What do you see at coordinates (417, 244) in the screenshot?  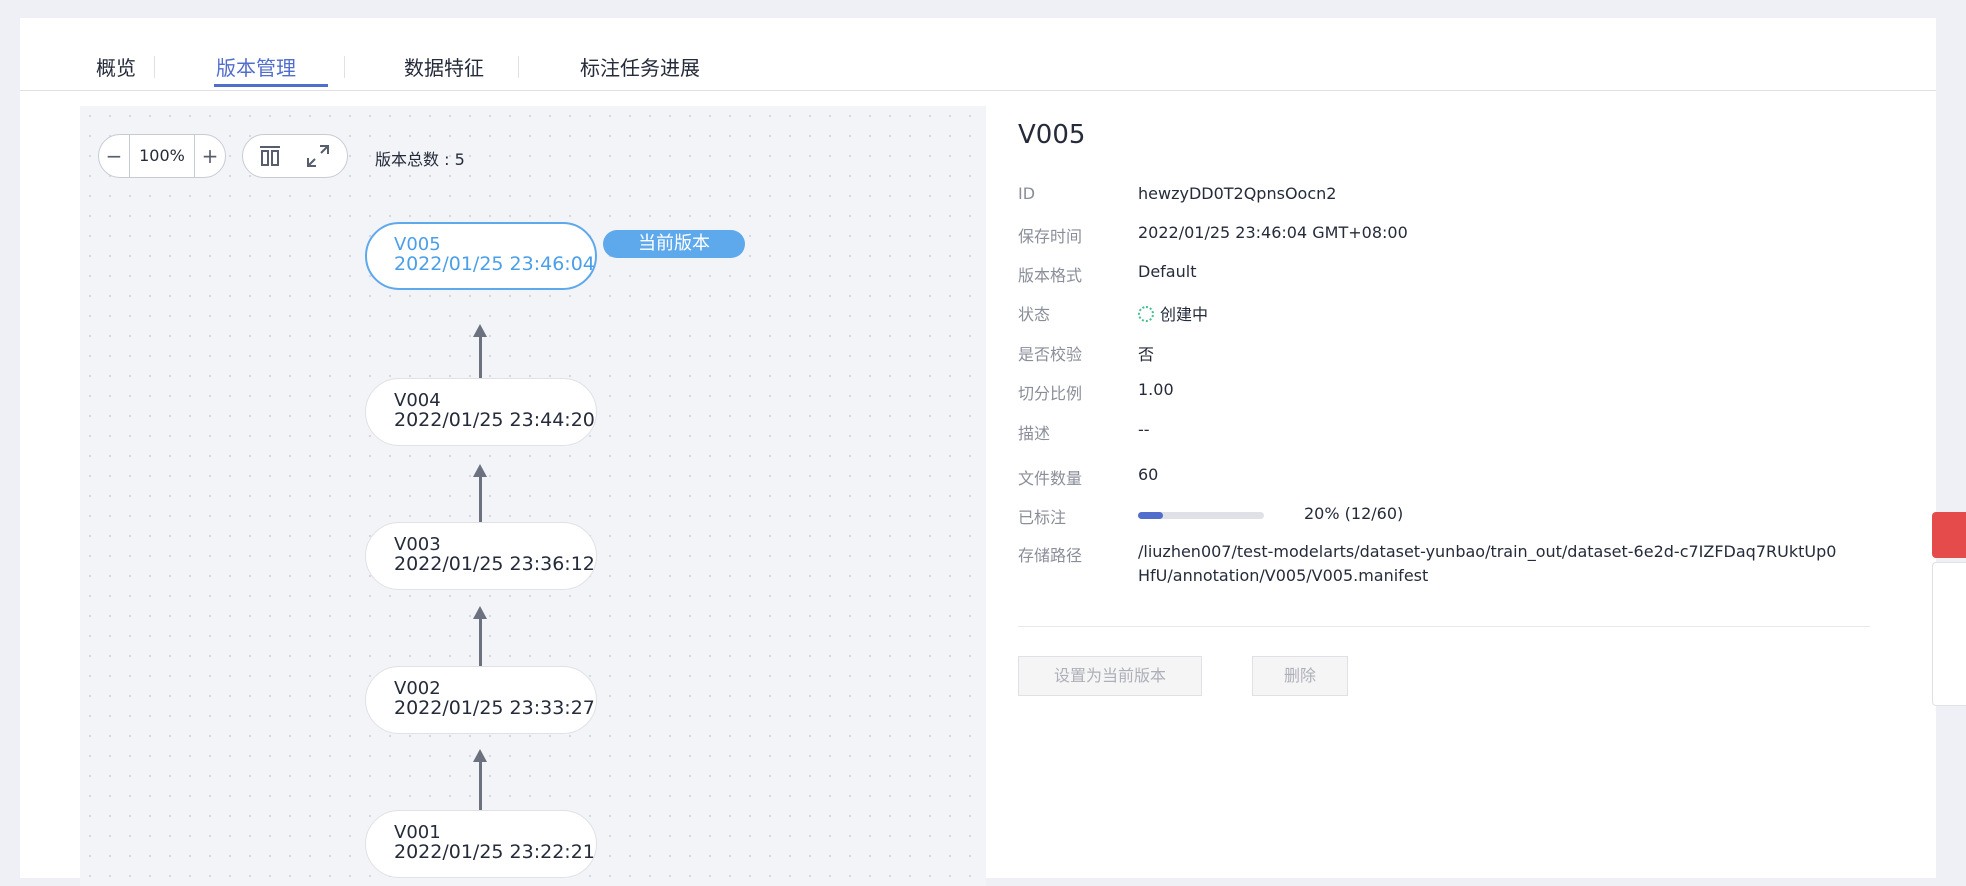 I see `version-name: V005` at bounding box center [417, 244].